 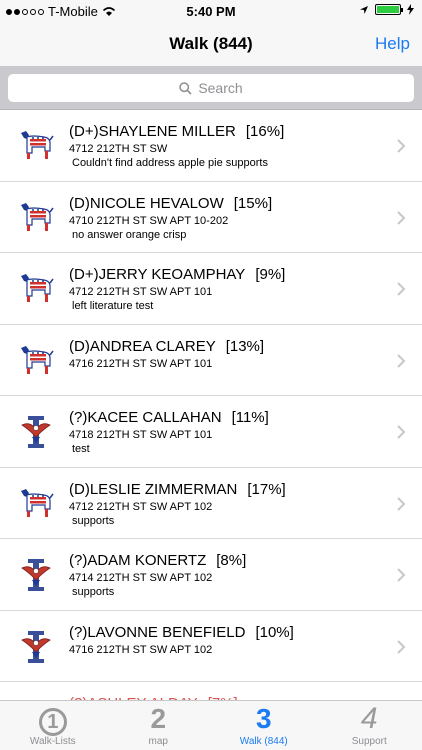 What do you see at coordinates (220, 88) in the screenshot?
I see `search-placeholder: Search` at bounding box center [220, 88].